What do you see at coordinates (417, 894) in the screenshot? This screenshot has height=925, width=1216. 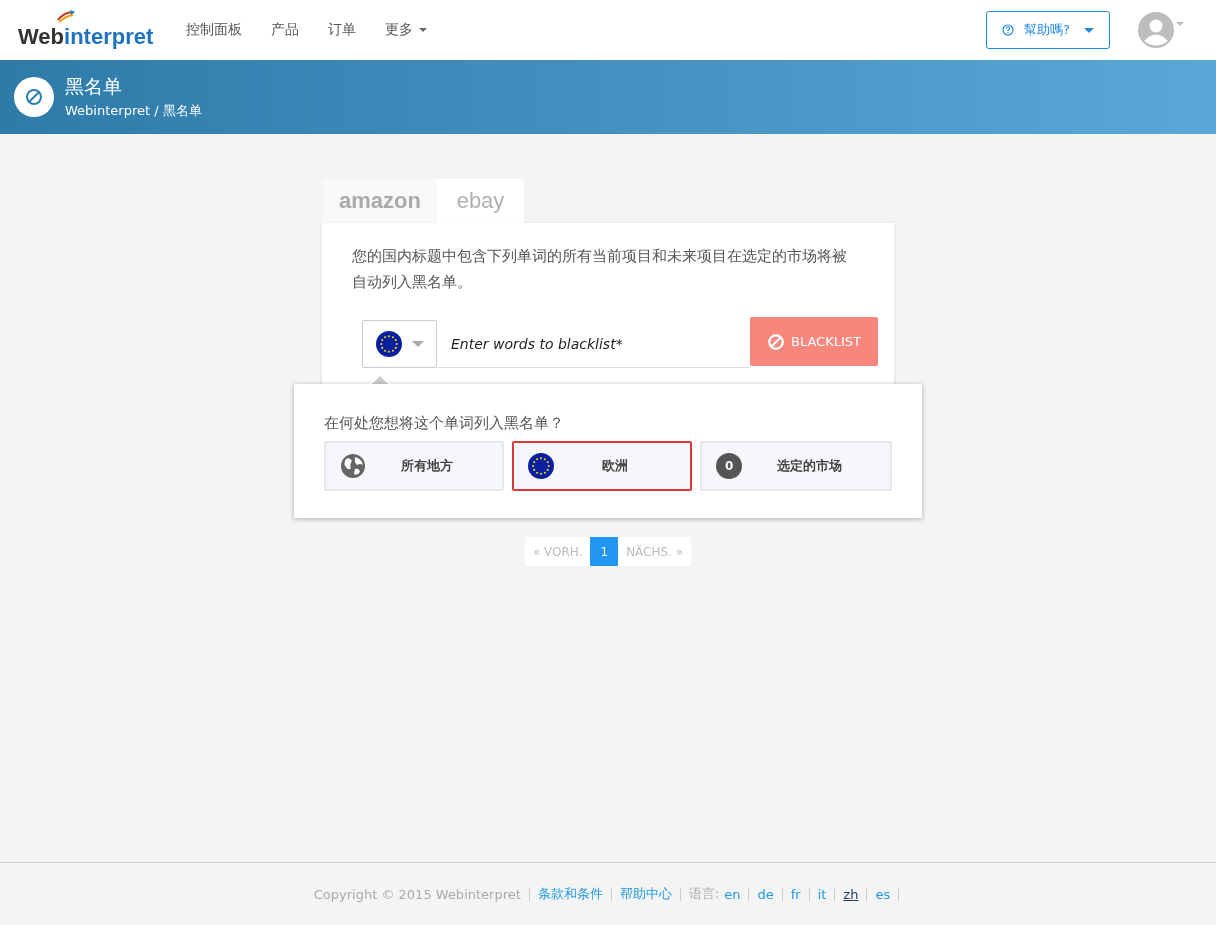 I see `copyright: Copyright © 2015 Webinterpret` at bounding box center [417, 894].